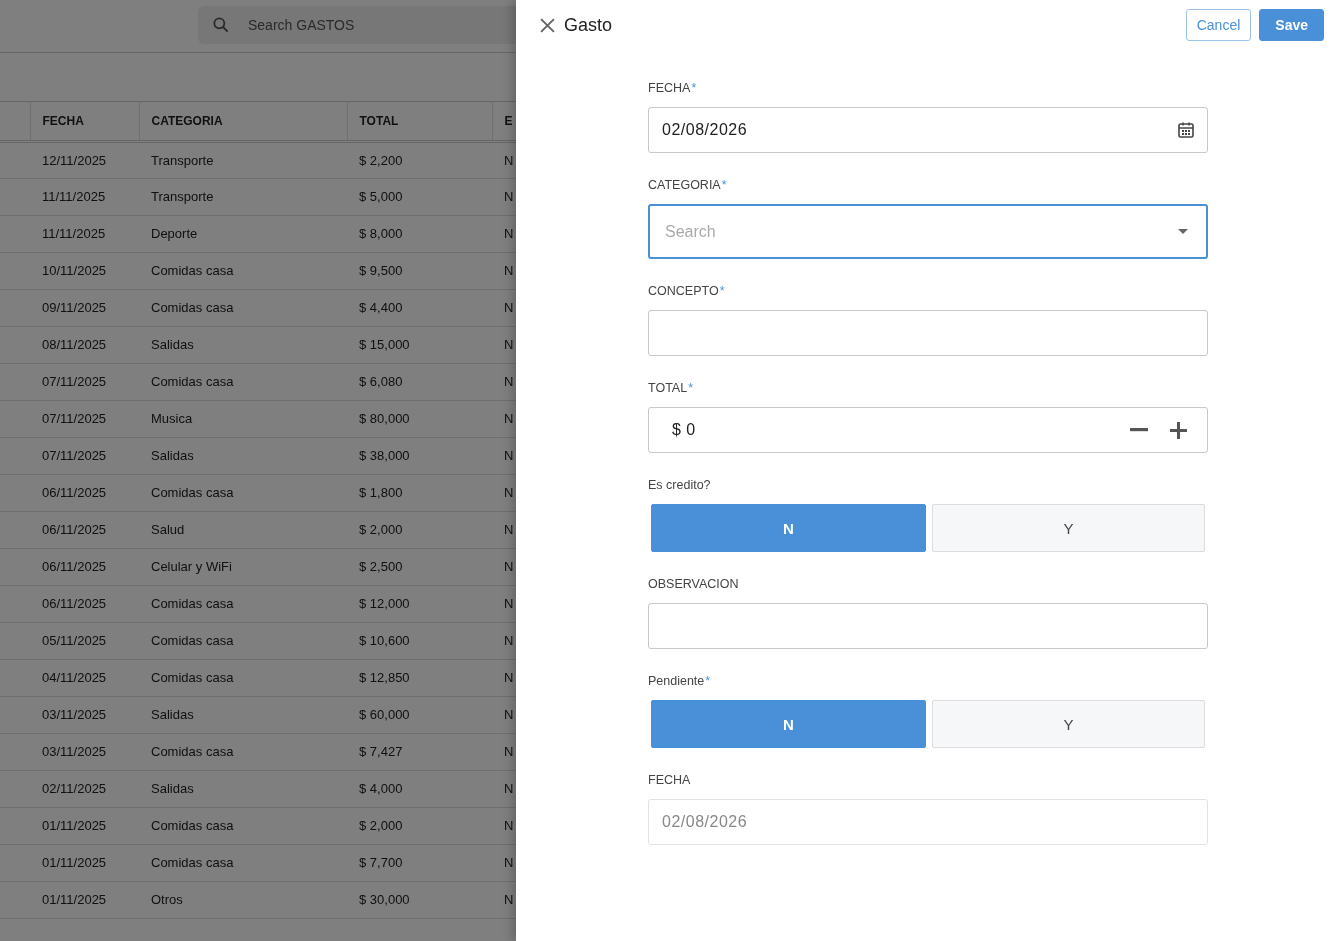  Describe the element at coordinates (84, 344) in the screenshot. I see `table-cell: 08/11/2025` at that location.